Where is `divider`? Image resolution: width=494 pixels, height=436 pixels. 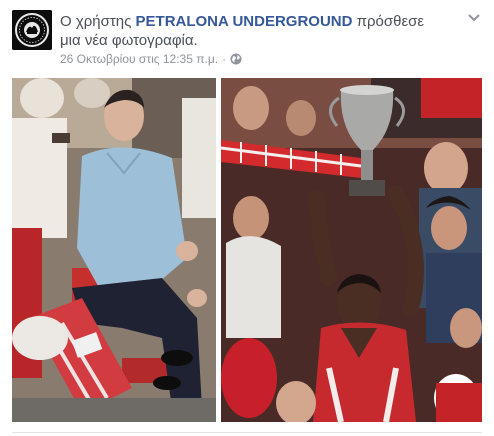 divider is located at coordinates (247, 432).